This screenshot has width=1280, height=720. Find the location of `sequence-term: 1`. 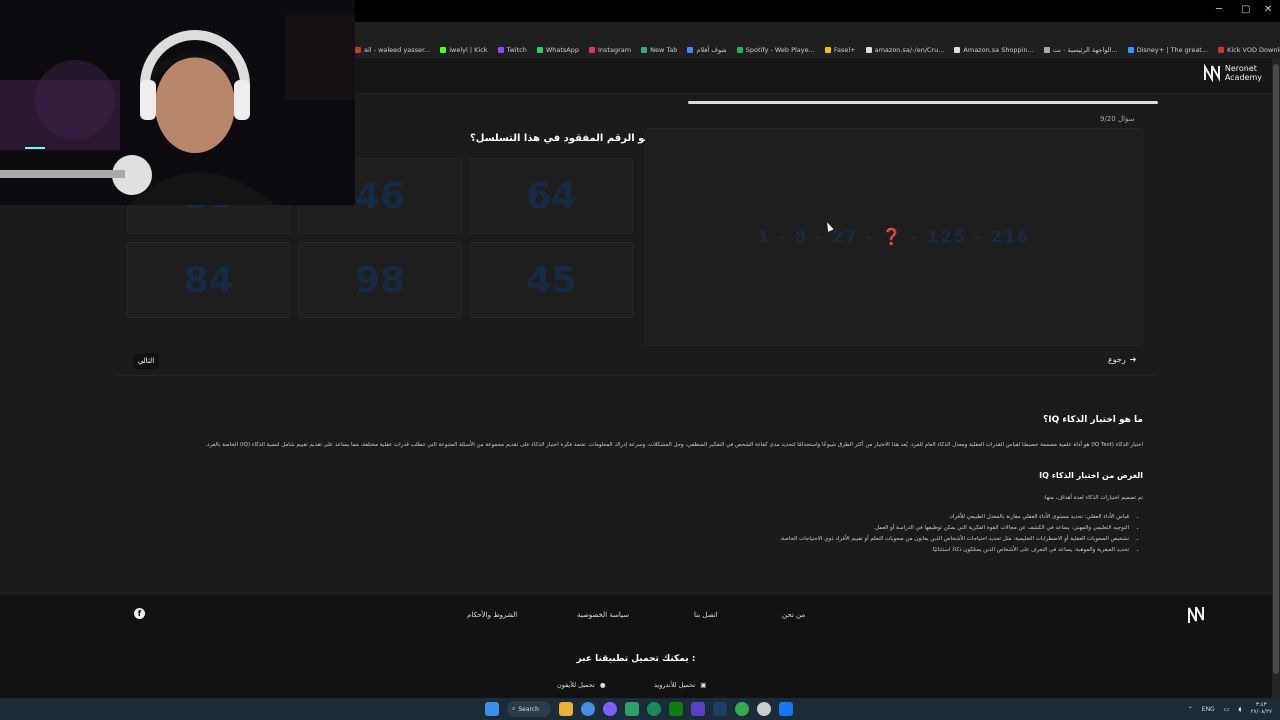

sequence-term: 1 is located at coordinates (764, 236).